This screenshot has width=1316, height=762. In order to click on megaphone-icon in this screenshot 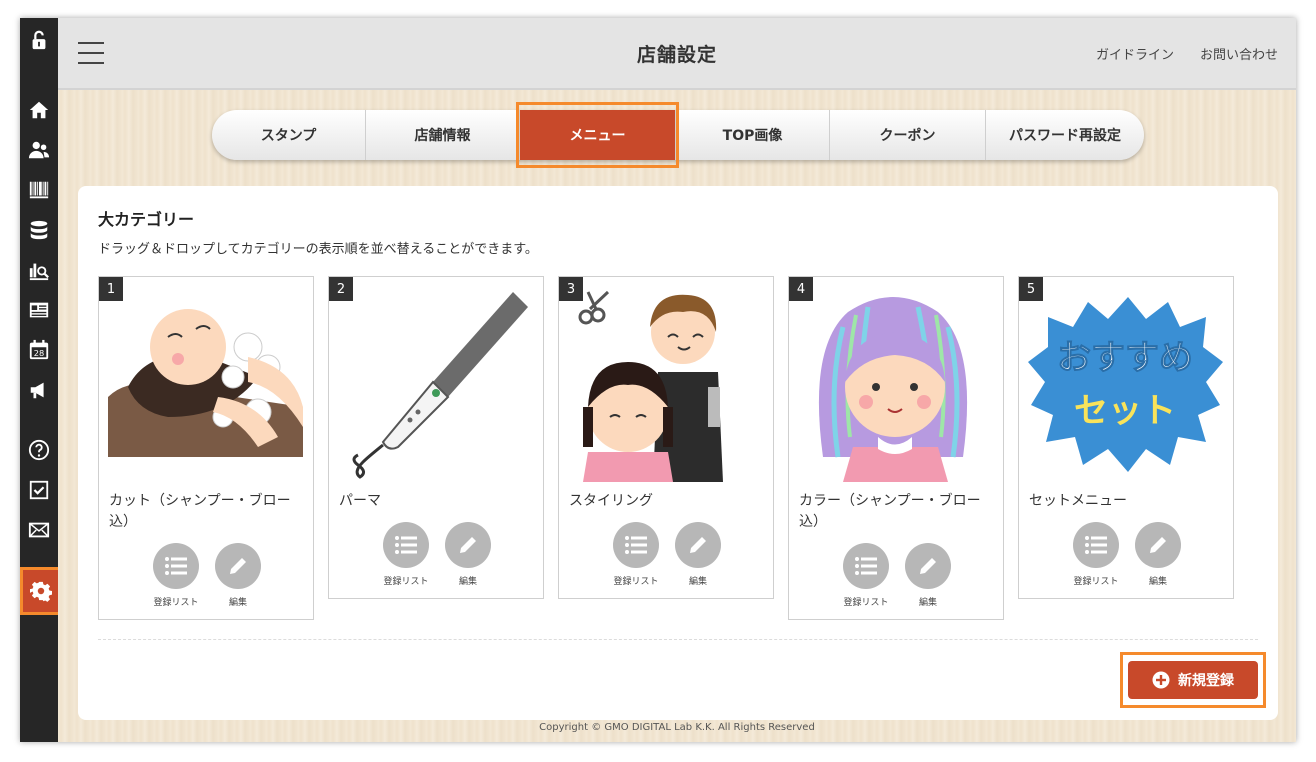, I will do `click(39, 390)`.